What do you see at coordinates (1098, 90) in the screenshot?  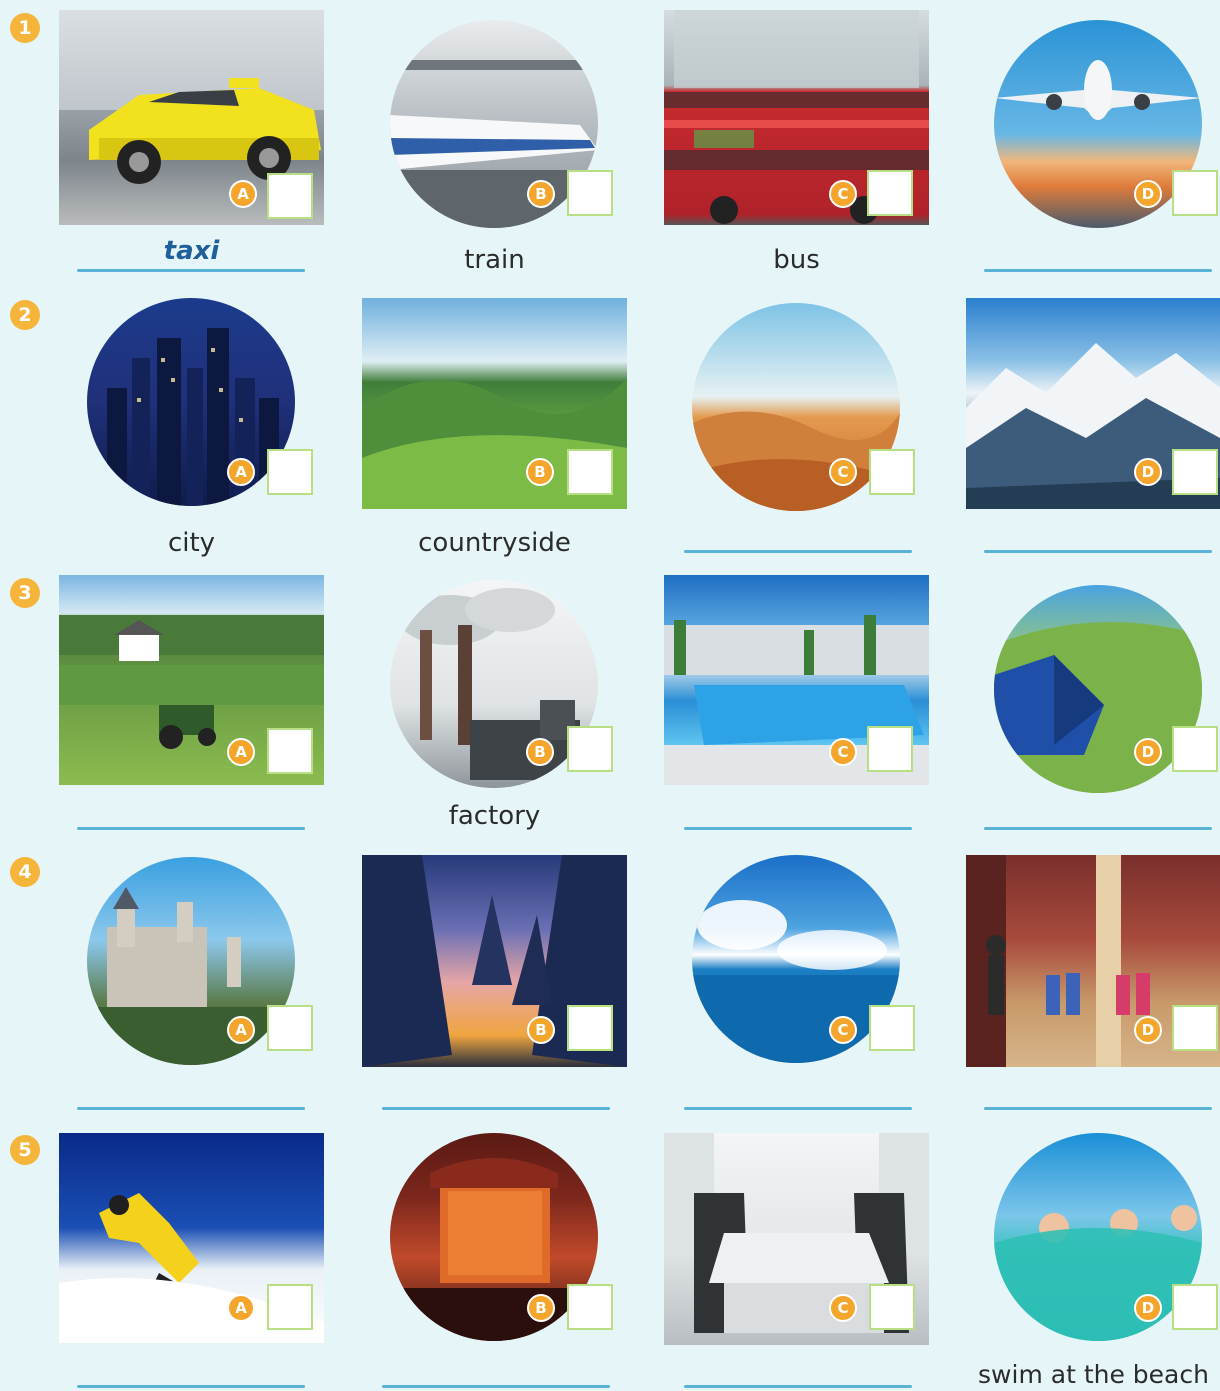 I see `airplane-illustration` at bounding box center [1098, 90].